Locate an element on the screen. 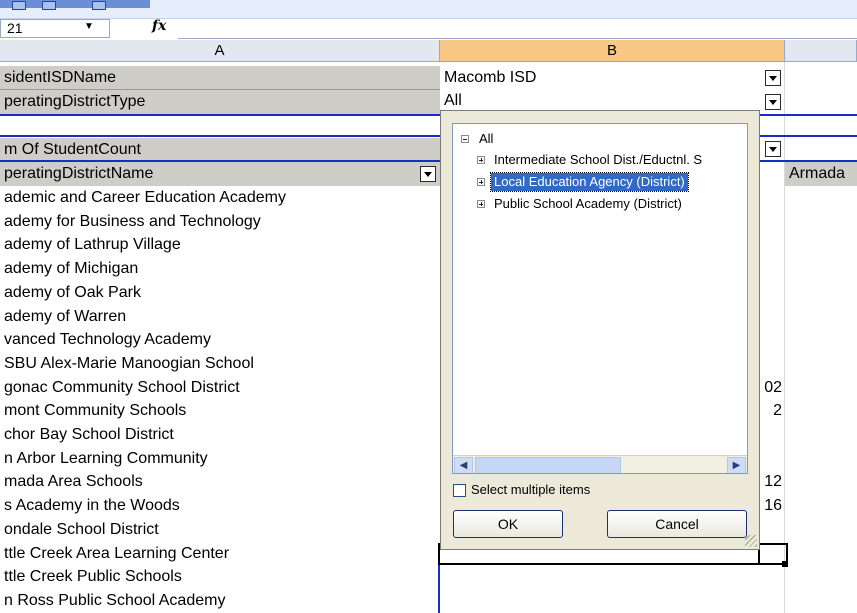 This screenshot has width=857, height=613. row-label: ademy of Michigan is located at coordinates (220, 269).